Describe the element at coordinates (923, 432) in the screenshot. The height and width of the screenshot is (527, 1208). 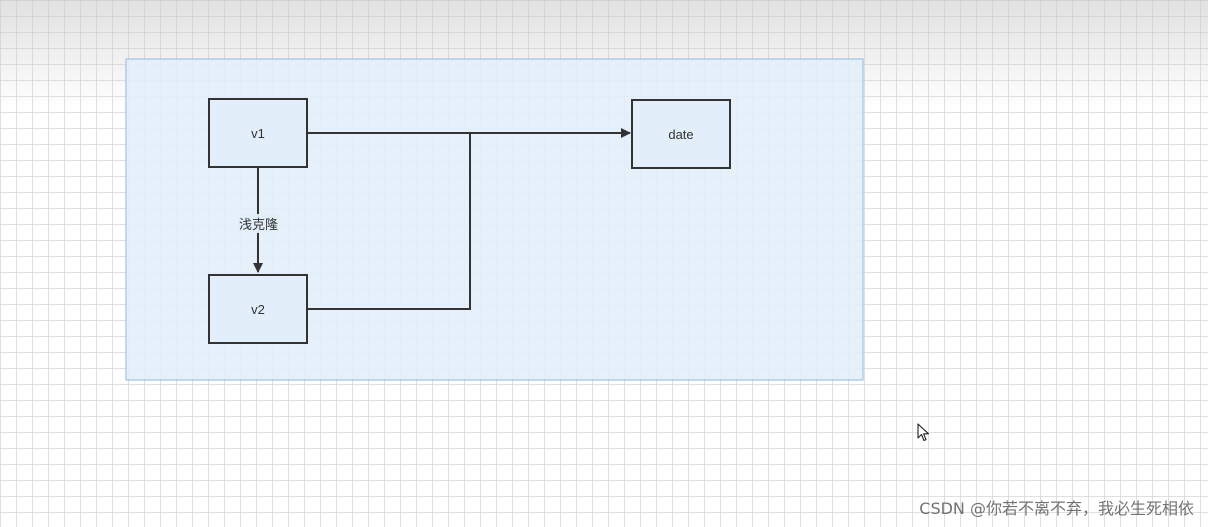
I see `mouse-pointer-icon` at that location.